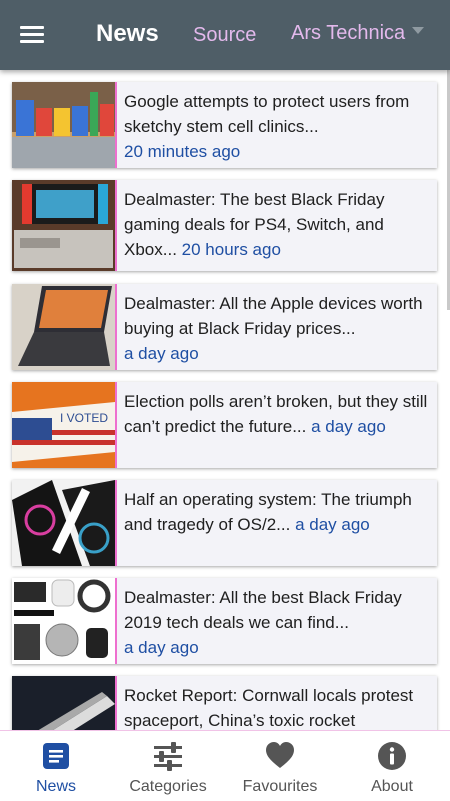 The width and height of the screenshot is (450, 801). I want to click on nav-label-news: News, so click(55, 786).